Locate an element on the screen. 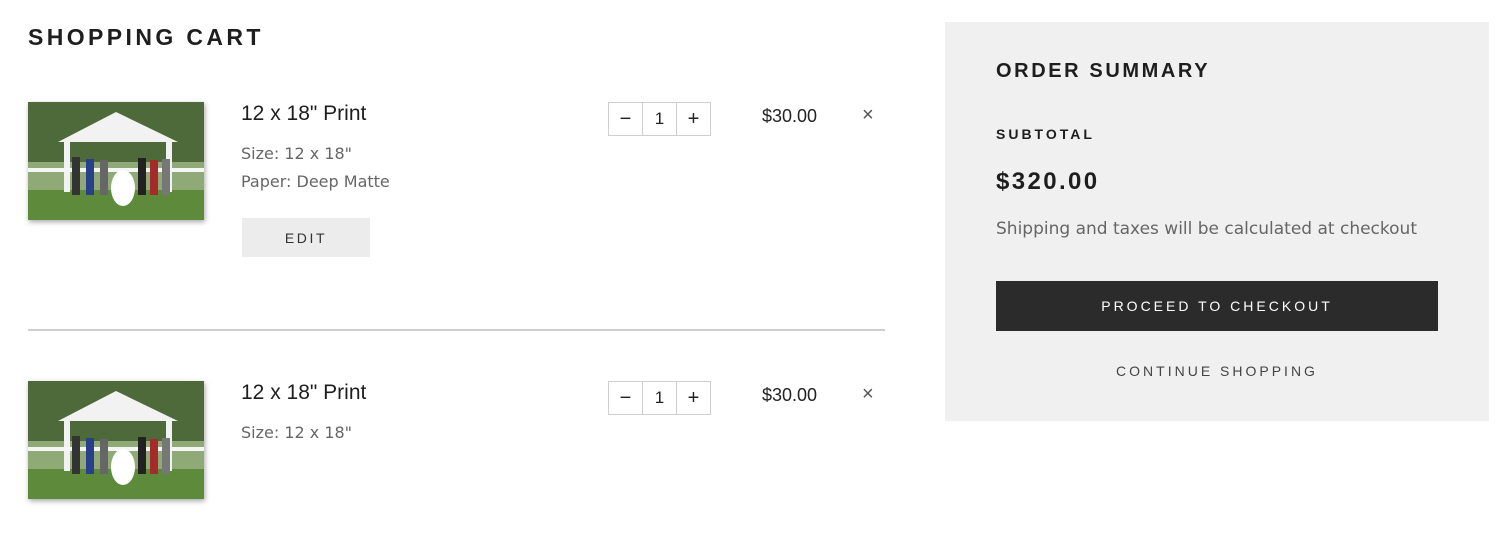 The width and height of the screenshot is (1500, 551). page-title: SHOPPING CART is located at coordinates (146, 37).